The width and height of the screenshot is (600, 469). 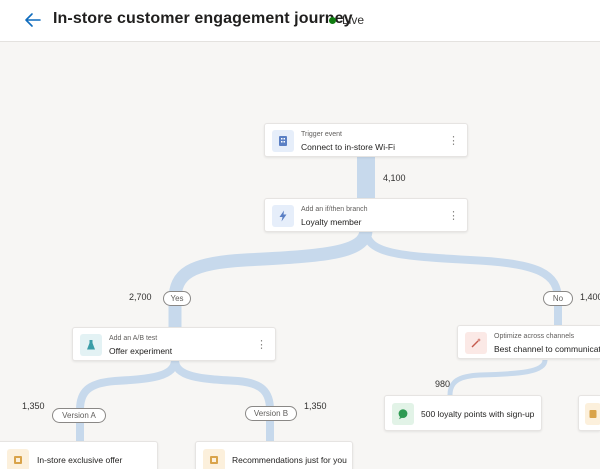 I want to click on count-no-branch: 1,400, so click(x=590, y=297).